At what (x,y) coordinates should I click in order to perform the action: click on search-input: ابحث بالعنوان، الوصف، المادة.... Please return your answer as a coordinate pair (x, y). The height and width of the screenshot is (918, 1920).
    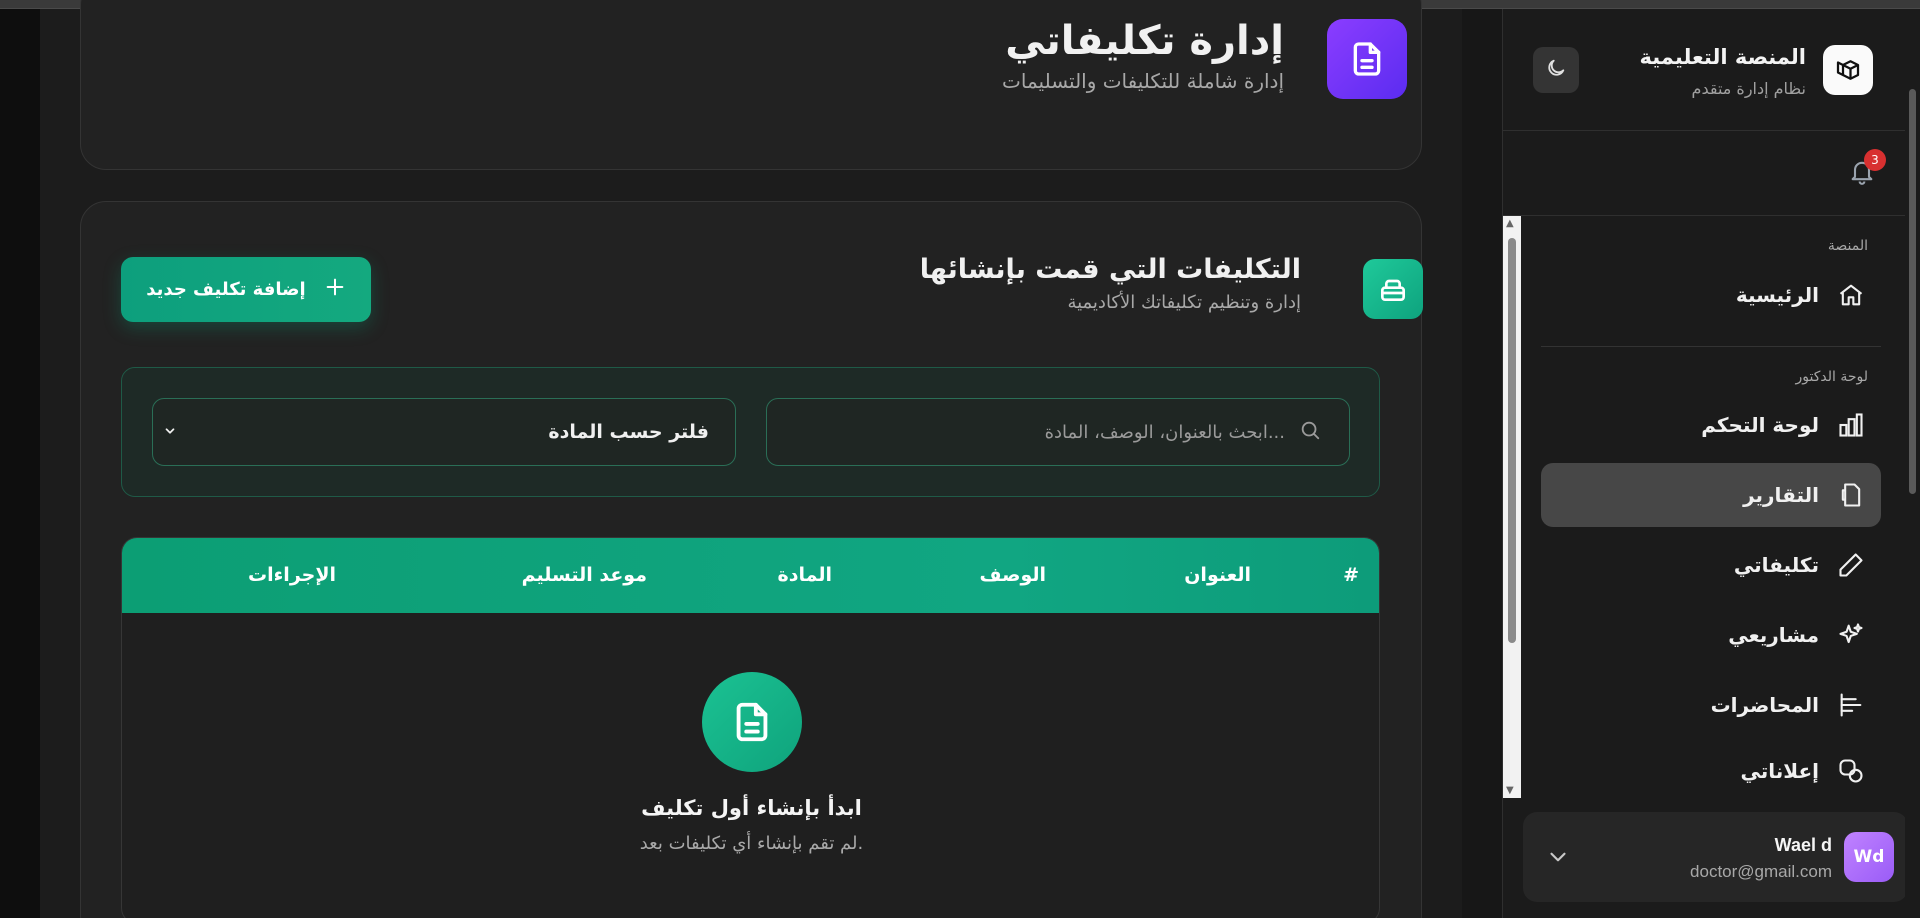
    Looking at the image, I should click on (1058, 432).